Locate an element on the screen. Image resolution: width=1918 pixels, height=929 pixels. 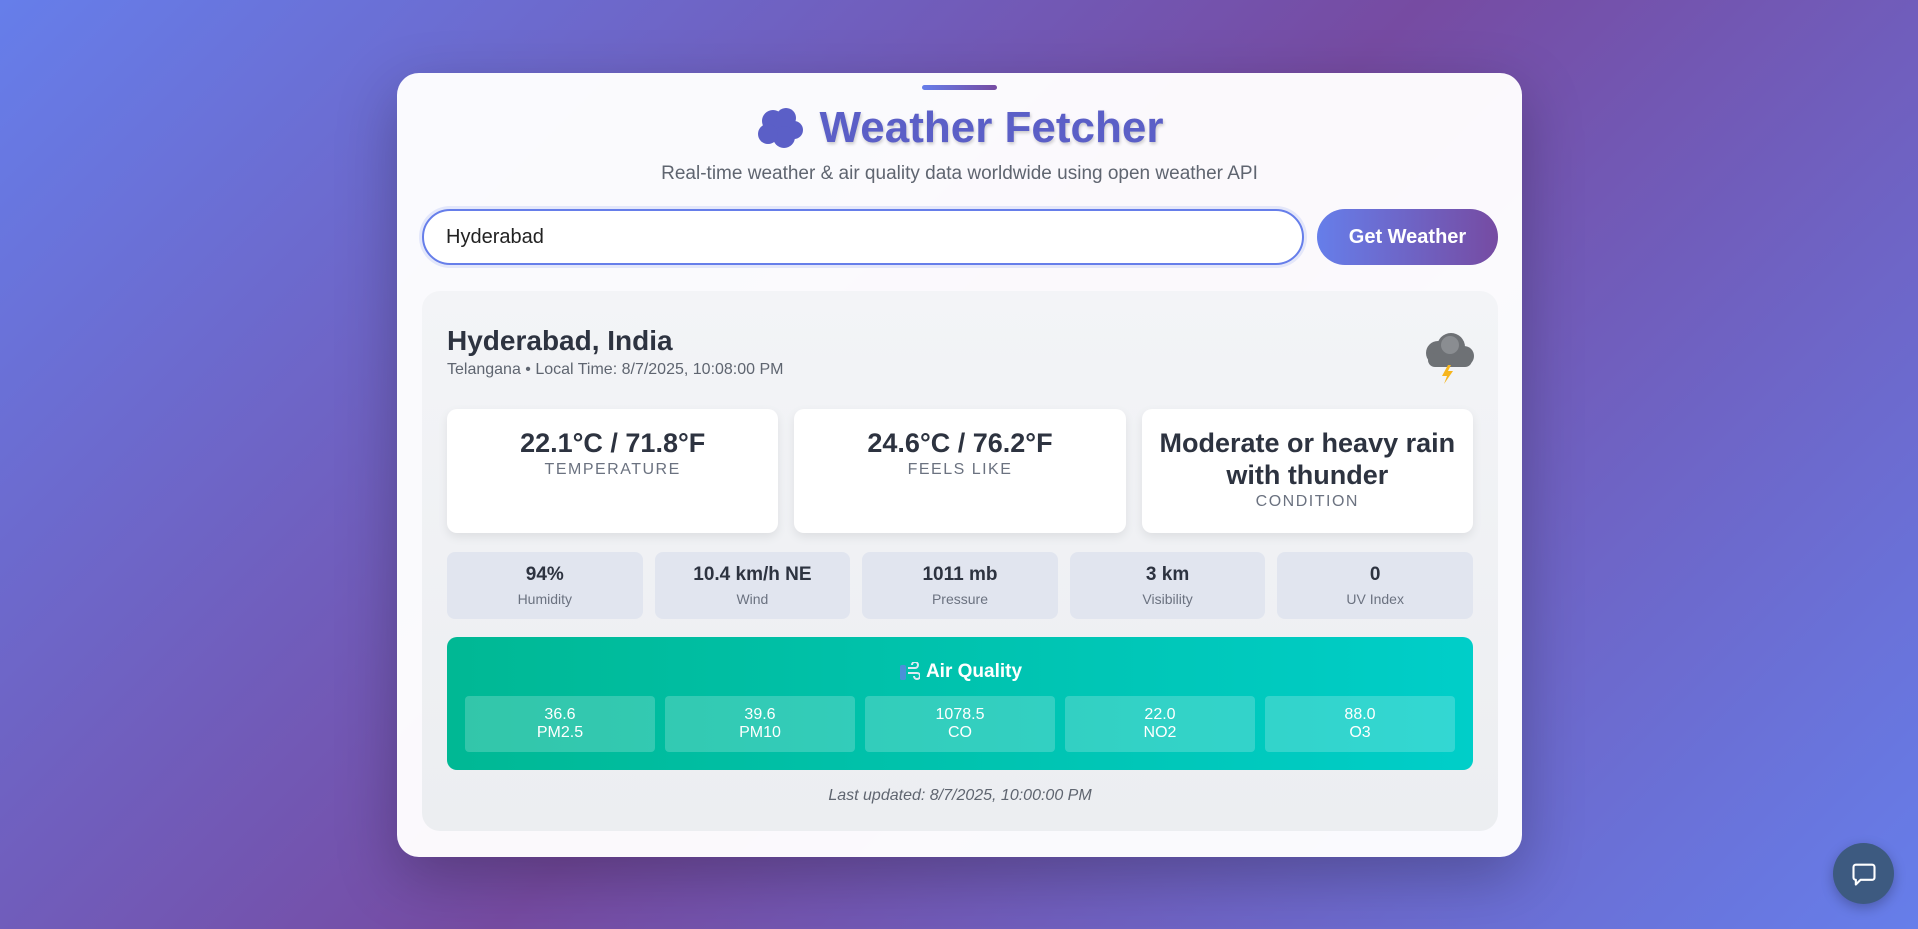
co-item: 1078.5 CO is located at coordinates (960, 724).